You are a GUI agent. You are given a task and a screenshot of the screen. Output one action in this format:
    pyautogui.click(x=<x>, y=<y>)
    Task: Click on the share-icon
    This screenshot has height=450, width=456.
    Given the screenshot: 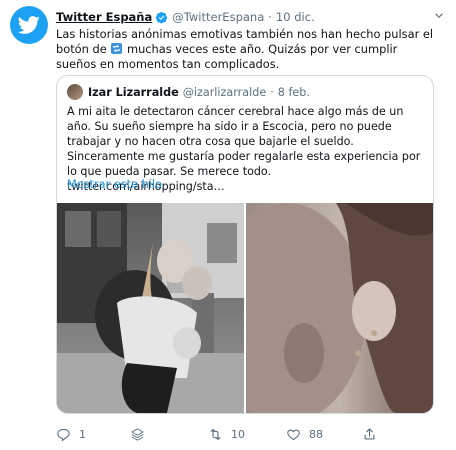 What is the action you would take?
    pyautogui.click(x=369, y=433)
    